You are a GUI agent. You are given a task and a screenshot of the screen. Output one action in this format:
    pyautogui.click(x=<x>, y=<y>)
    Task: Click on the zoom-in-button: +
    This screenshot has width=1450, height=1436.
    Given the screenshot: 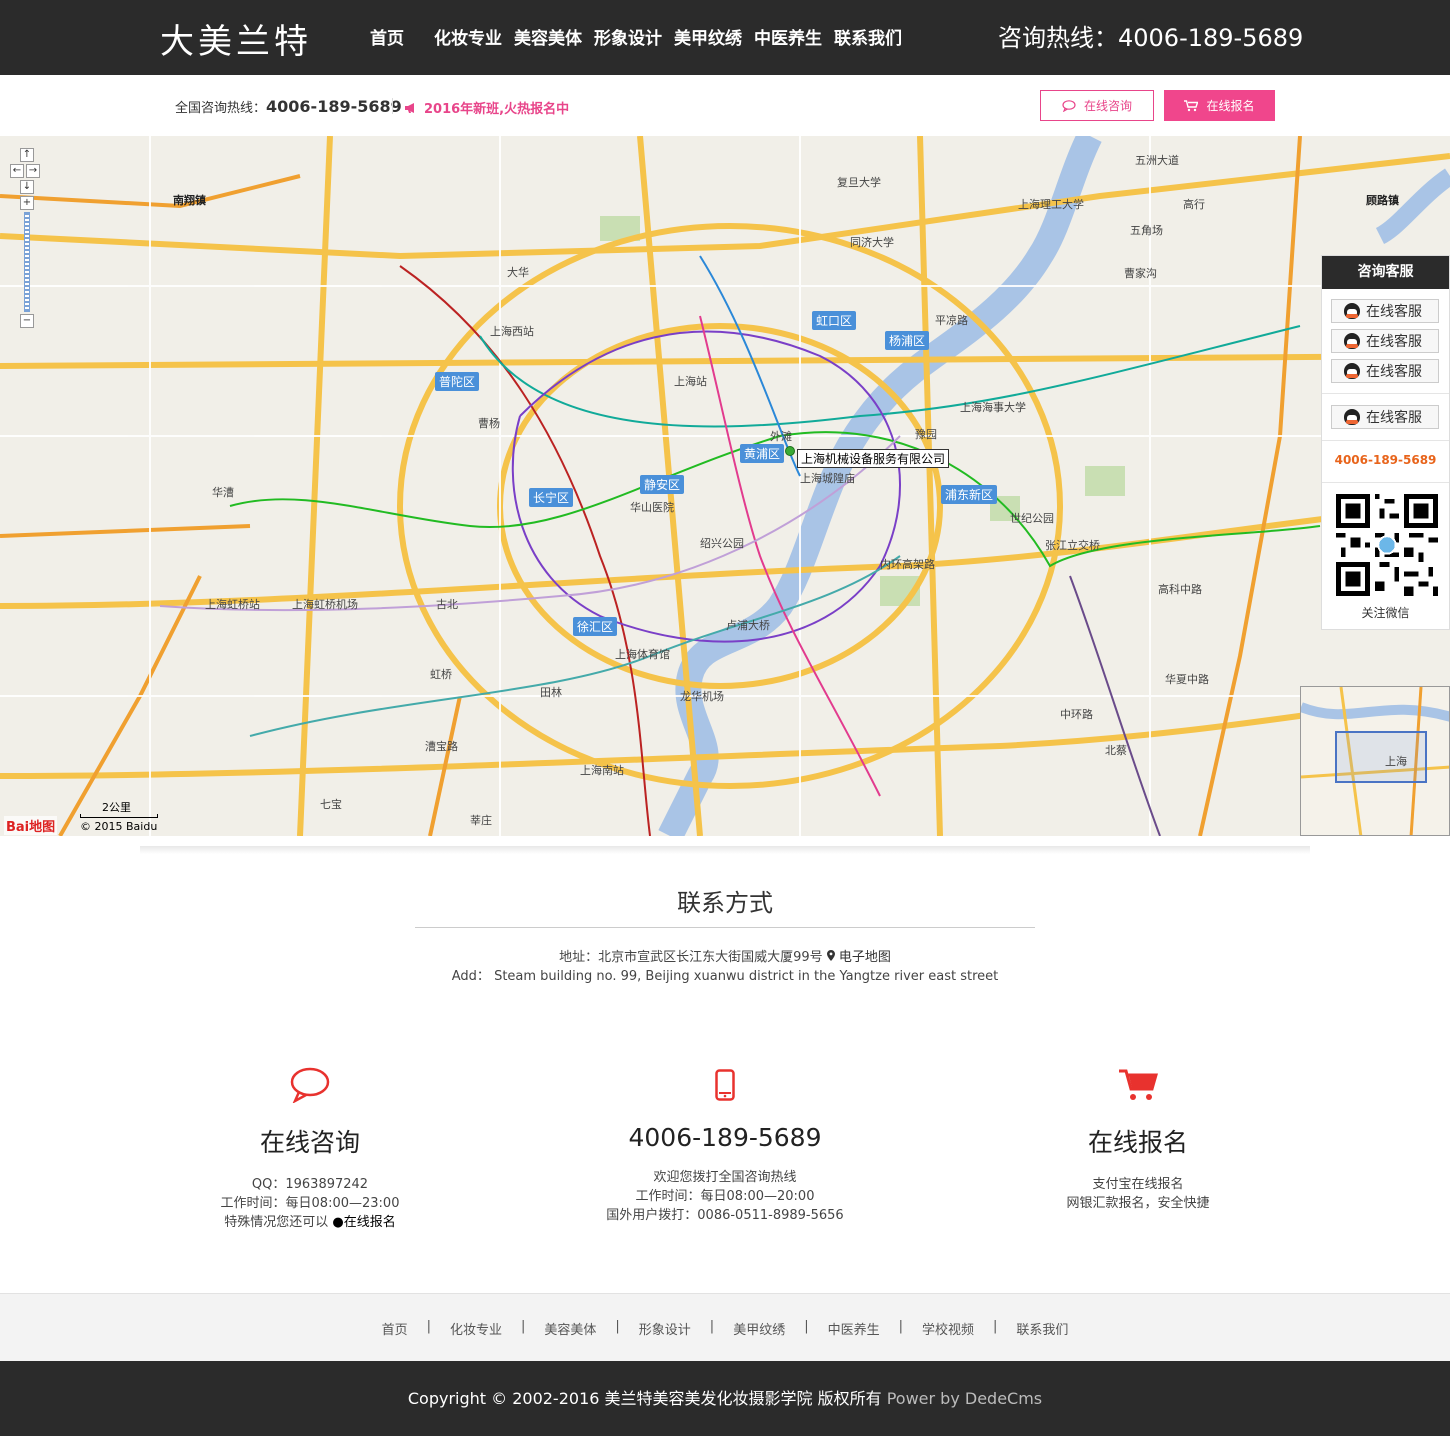 What is the action you would take?
    pyautogui.click(x=27, y=203)
    